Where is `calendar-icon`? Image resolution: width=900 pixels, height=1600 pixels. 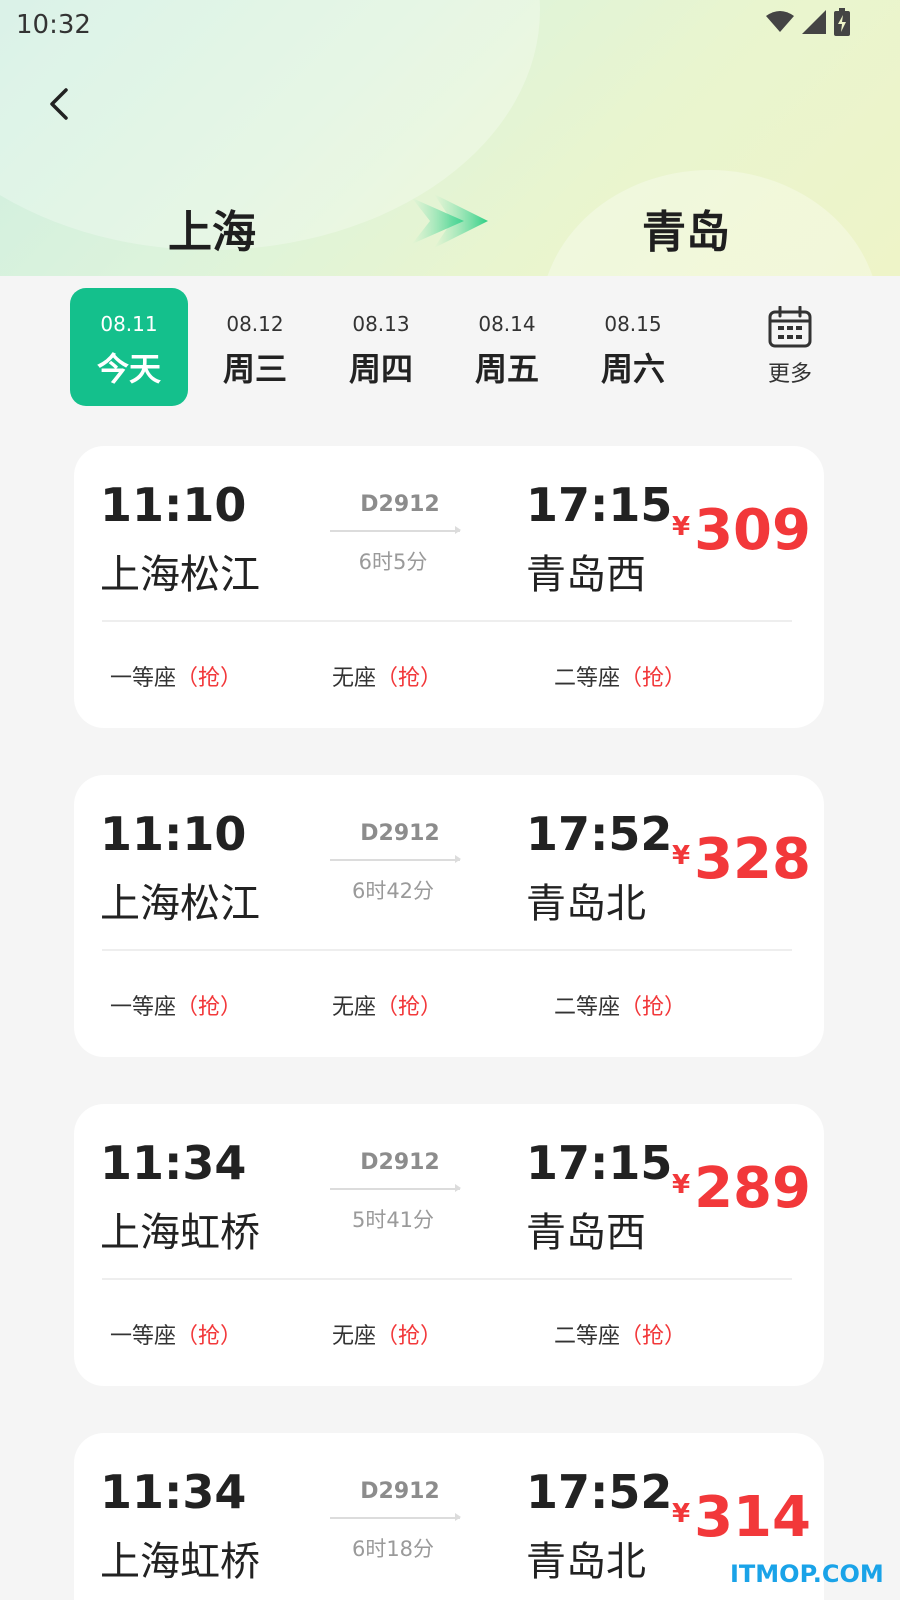 calendar-icon is located at coordinates (790, 326).